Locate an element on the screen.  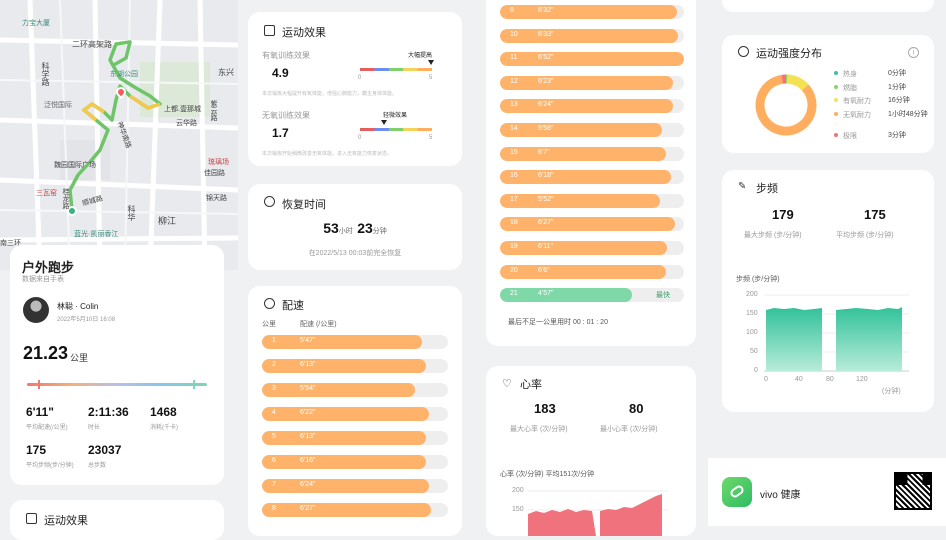
cadence-chart-label: 步频 (步/分钟) is located at coordinates (758, 279).